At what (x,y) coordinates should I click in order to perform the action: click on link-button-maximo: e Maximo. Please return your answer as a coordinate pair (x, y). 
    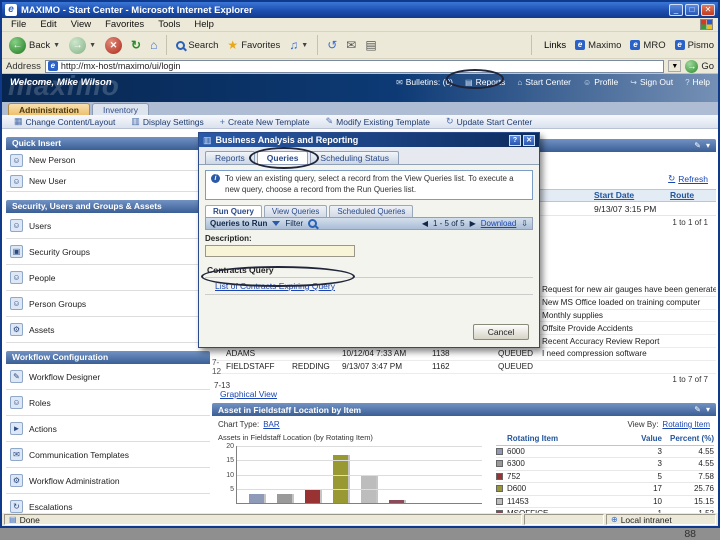
    Looking at the image, I should click on (598, 45).